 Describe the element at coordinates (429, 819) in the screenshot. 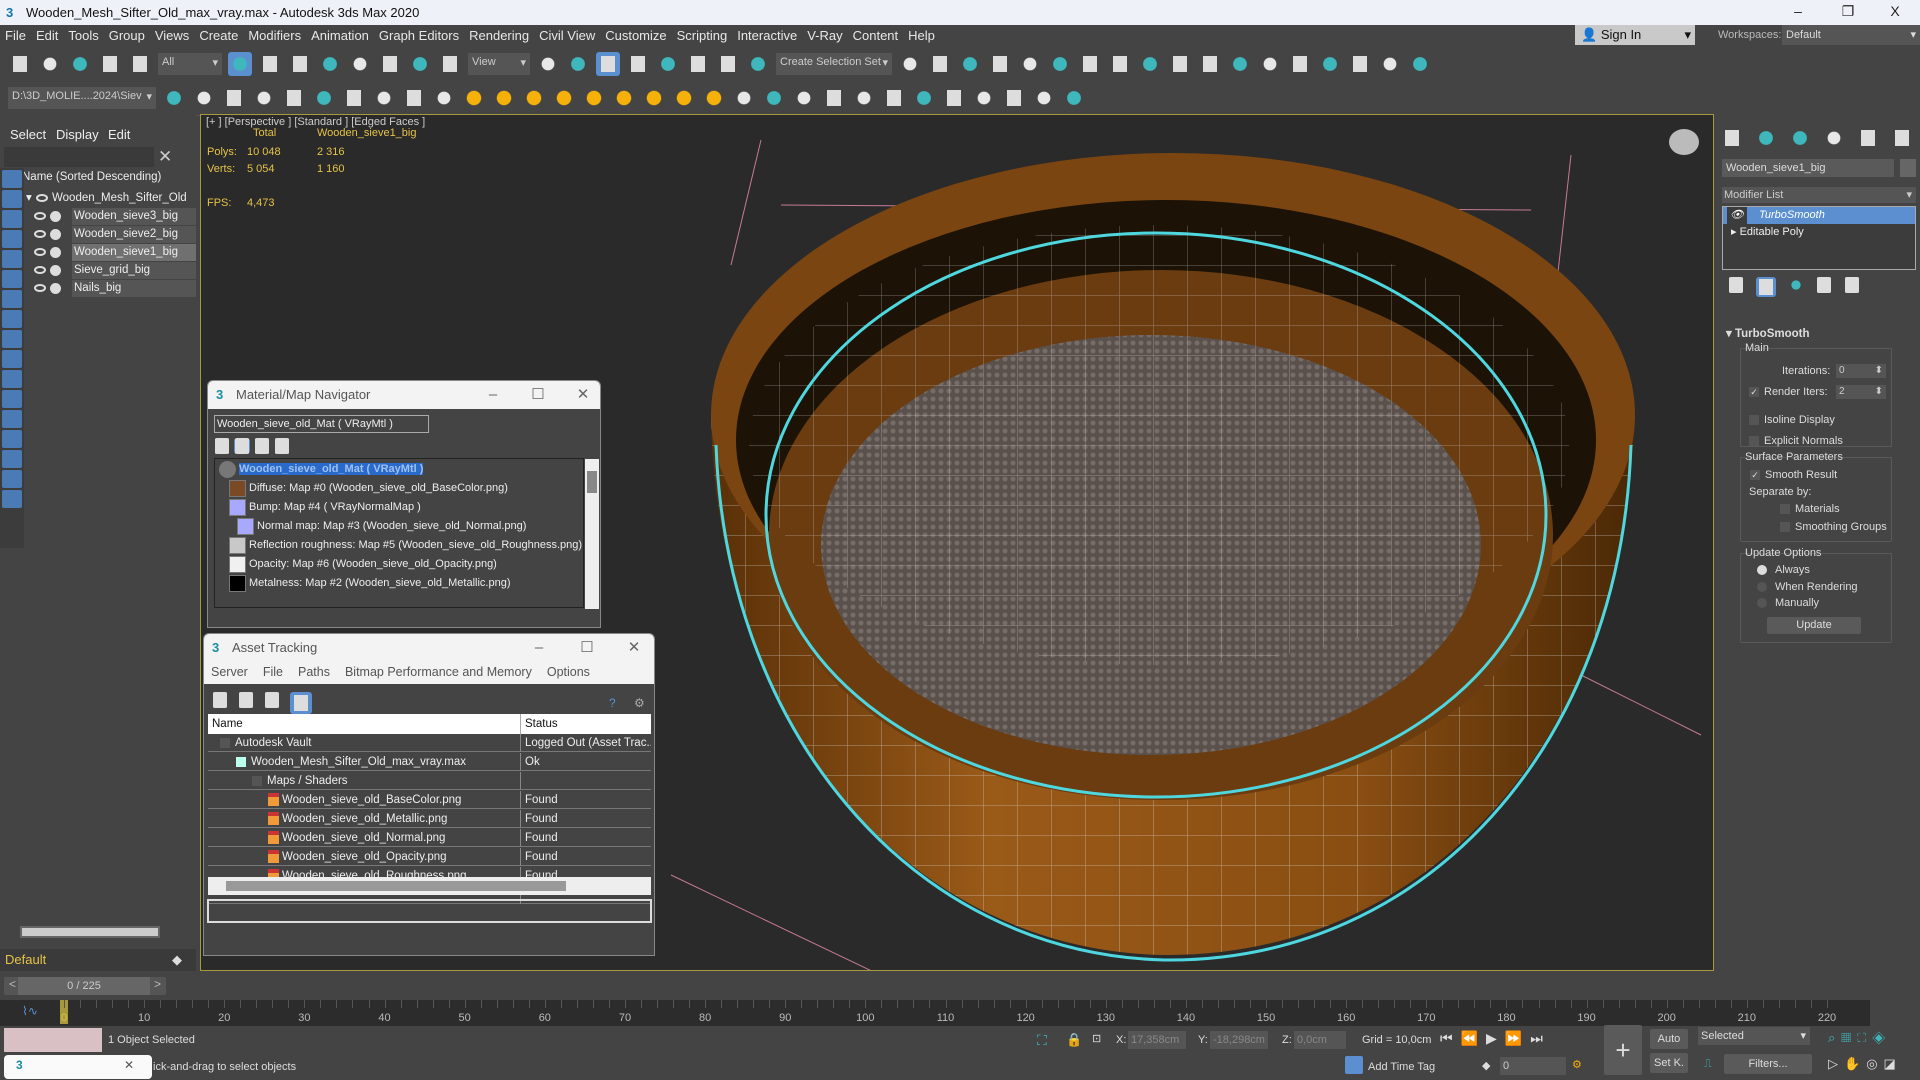

I see `asset-row: Wooden_sieve_old_Metallic.png Found` at that location.